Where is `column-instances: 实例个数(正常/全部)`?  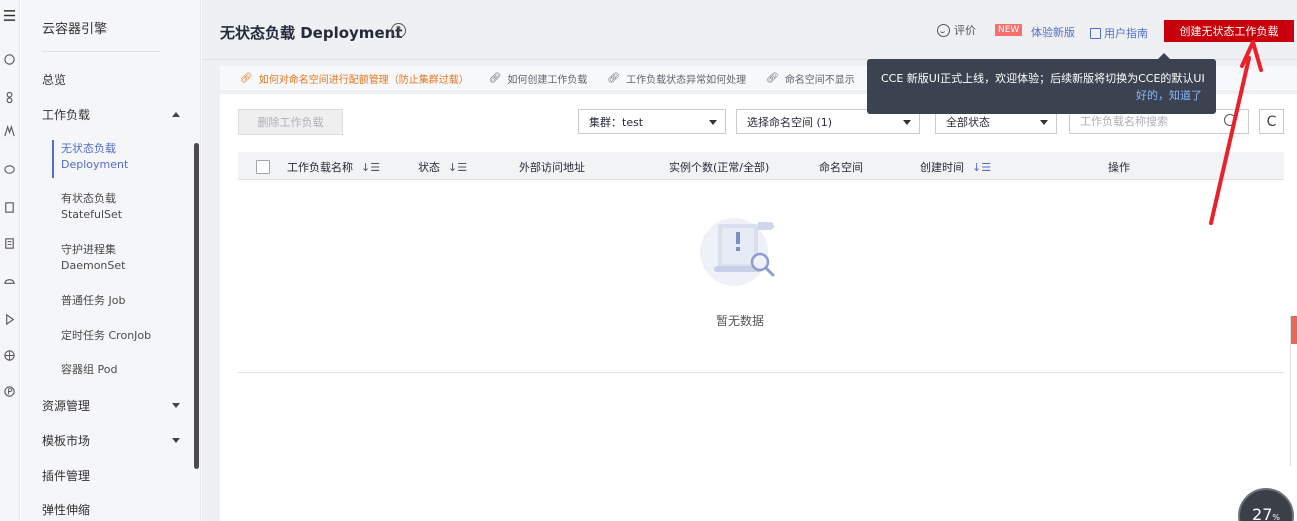
column-instances: 实例个数(正常/全部) is located at coordinates (719, 167).